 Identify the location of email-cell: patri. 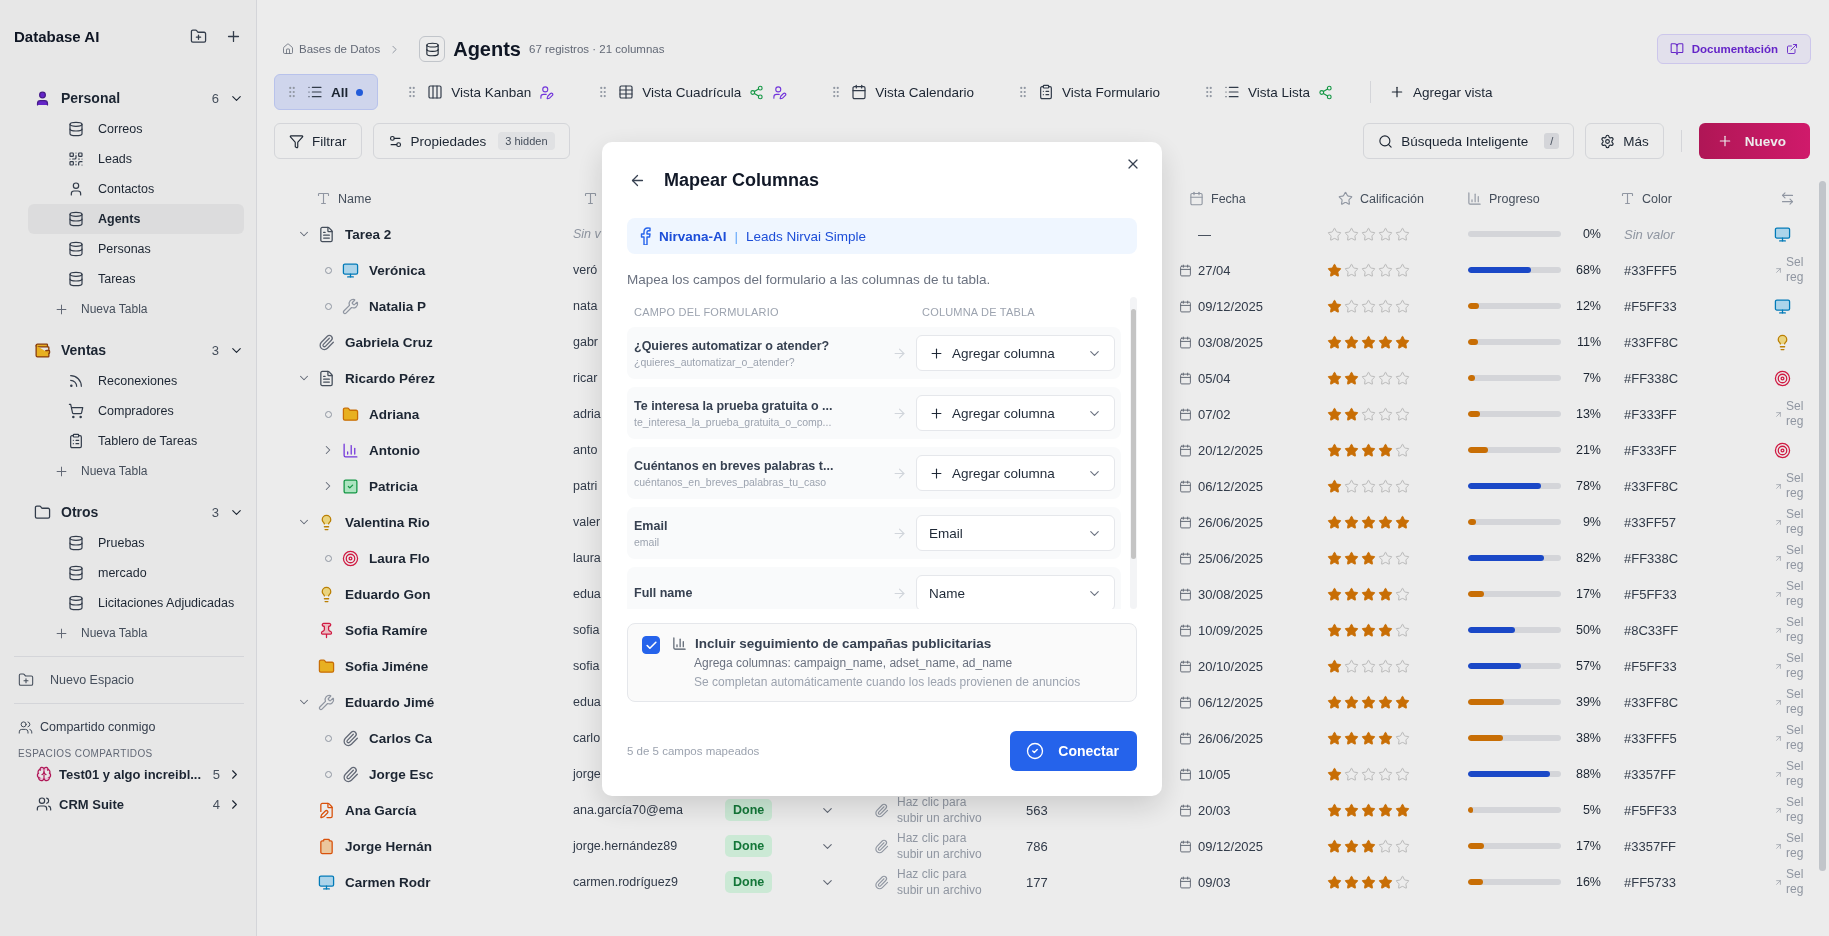
(585, 486).